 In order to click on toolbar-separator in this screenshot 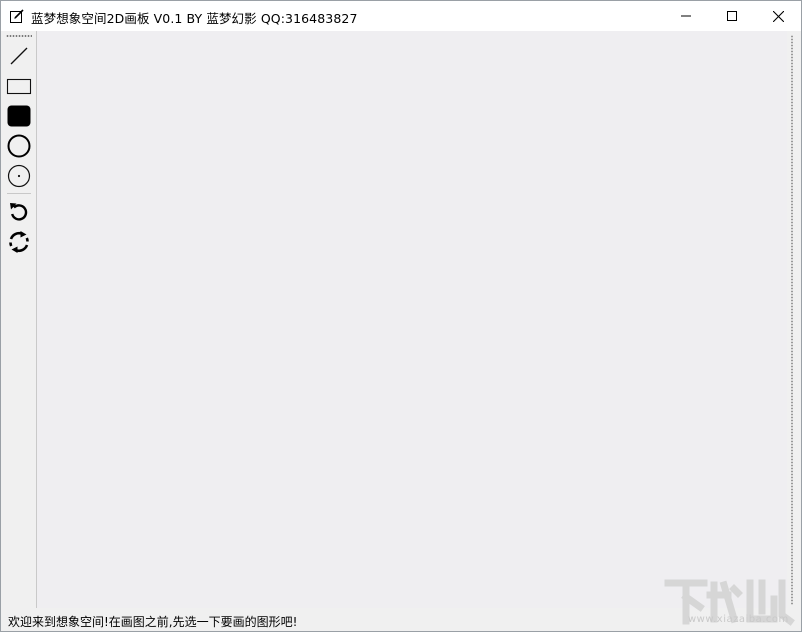, I will do `click(19, 193)`.